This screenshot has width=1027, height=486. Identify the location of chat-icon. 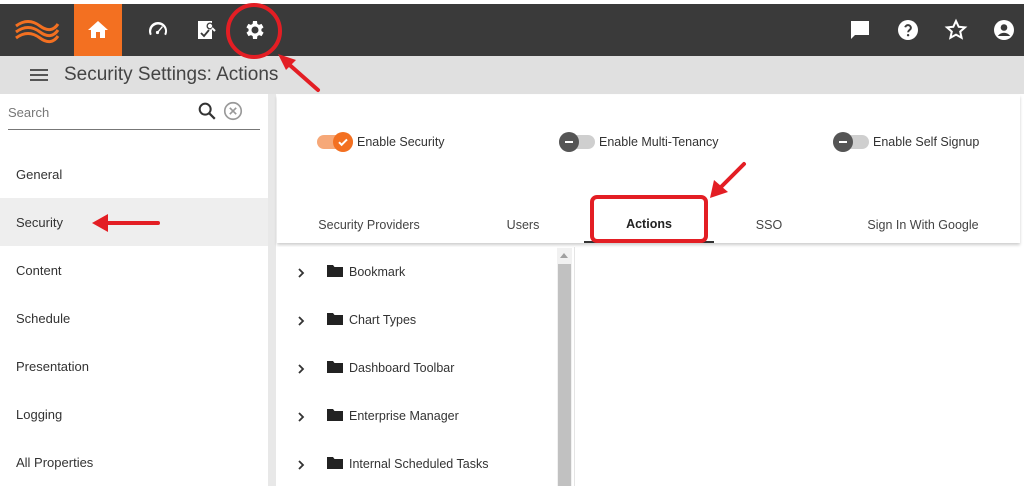
(860, 30).